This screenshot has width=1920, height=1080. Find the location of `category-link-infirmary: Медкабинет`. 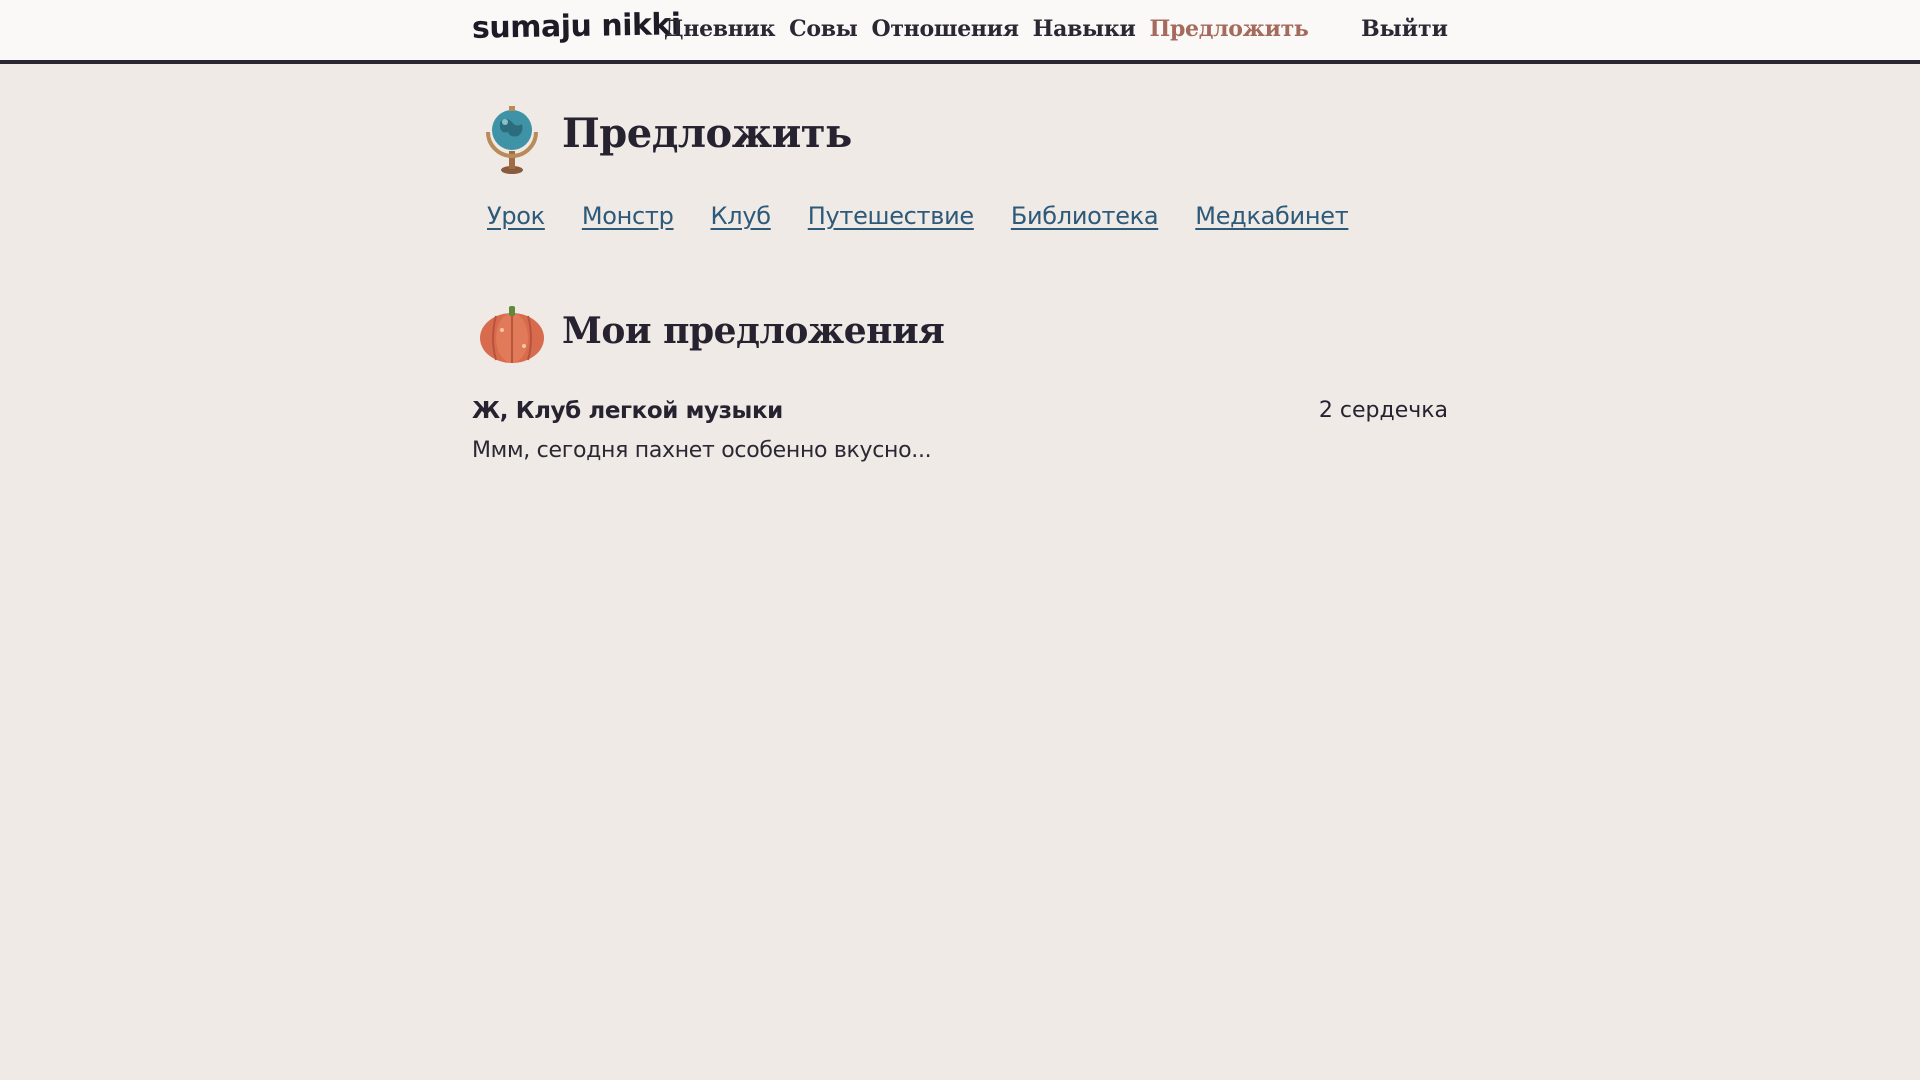

category-link-infirmary: Медкабинет is located at coordinates (1271, 216).